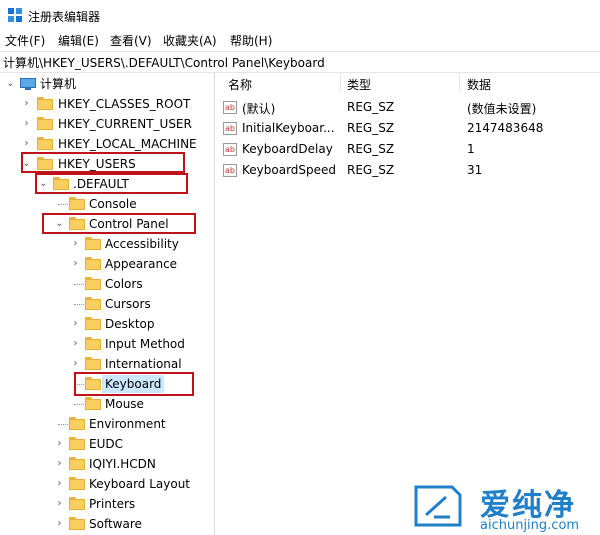  I want to click on menu-bar: 文件(F) 编辑(E) 查看(V) 收藏夹(A) 帮助(H), so click(300, 40).